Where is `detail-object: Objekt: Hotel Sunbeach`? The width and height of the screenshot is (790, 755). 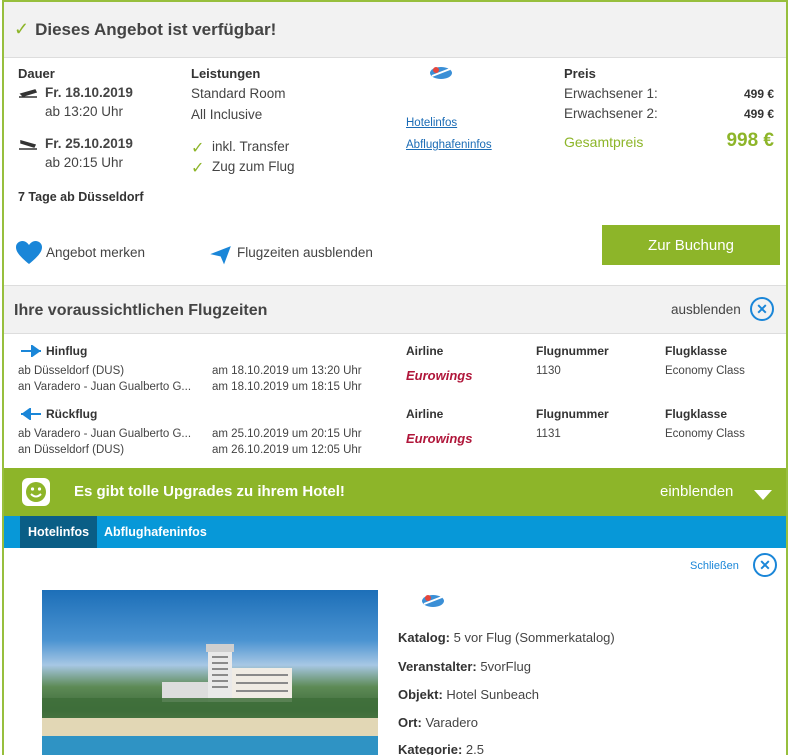 detail-object: Objekt: Hotel Sunbeach is located at coordinates (468, 694).